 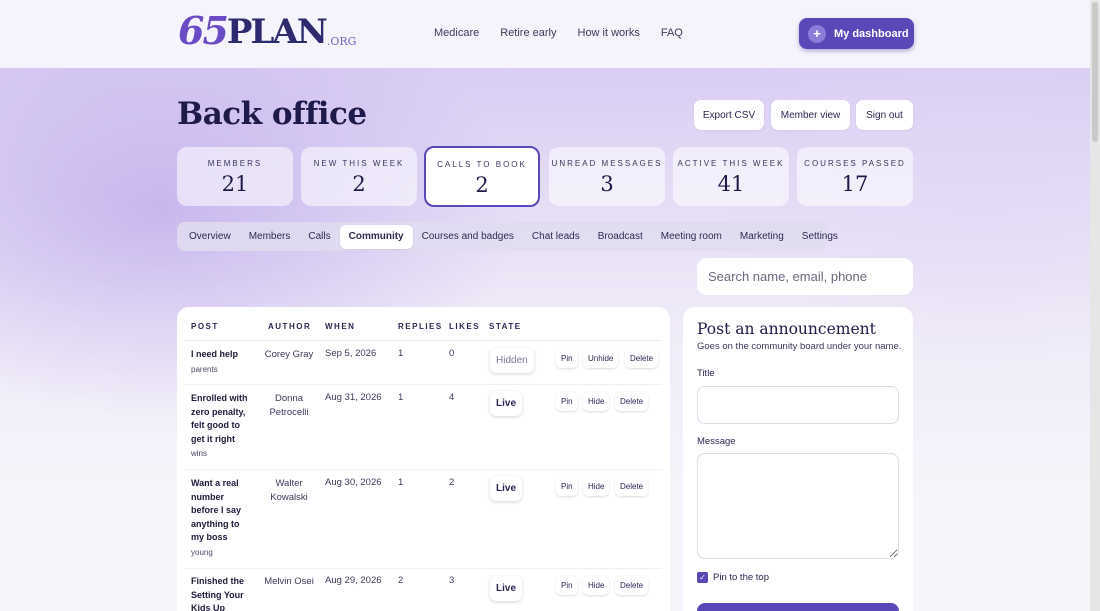 I want to click on search-input, so click(x=805, y=276).